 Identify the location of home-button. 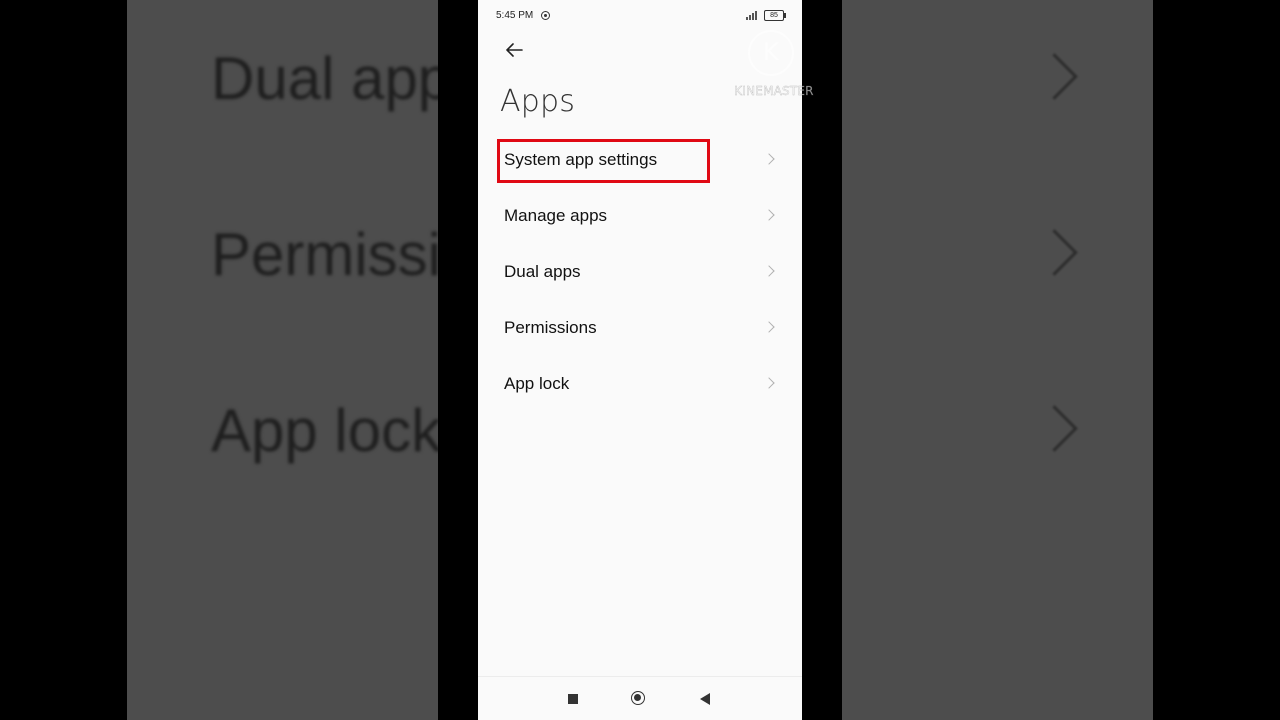
(638, 698).